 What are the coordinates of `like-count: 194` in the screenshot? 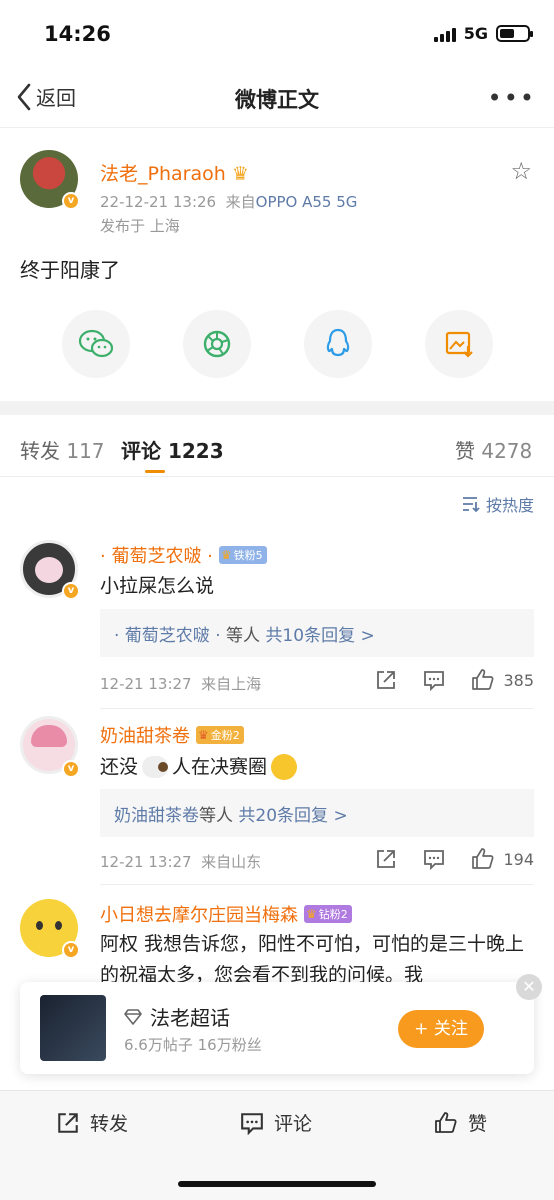 It's located at (518, 859).